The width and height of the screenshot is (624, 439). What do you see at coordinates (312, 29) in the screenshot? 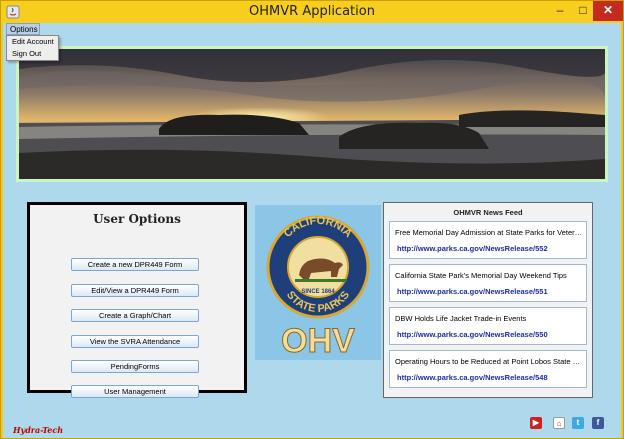
I see `menu-bar: Options` at bounding box center [312, 29].